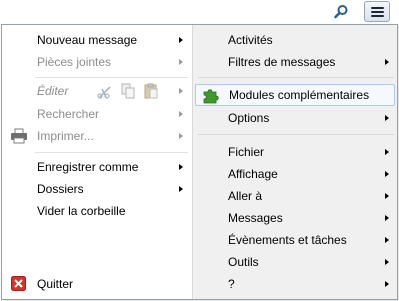 The width and height of the screenshot is (399, 301). I want to click on menu-item-label: Filtres de messages, so click(282, 62).